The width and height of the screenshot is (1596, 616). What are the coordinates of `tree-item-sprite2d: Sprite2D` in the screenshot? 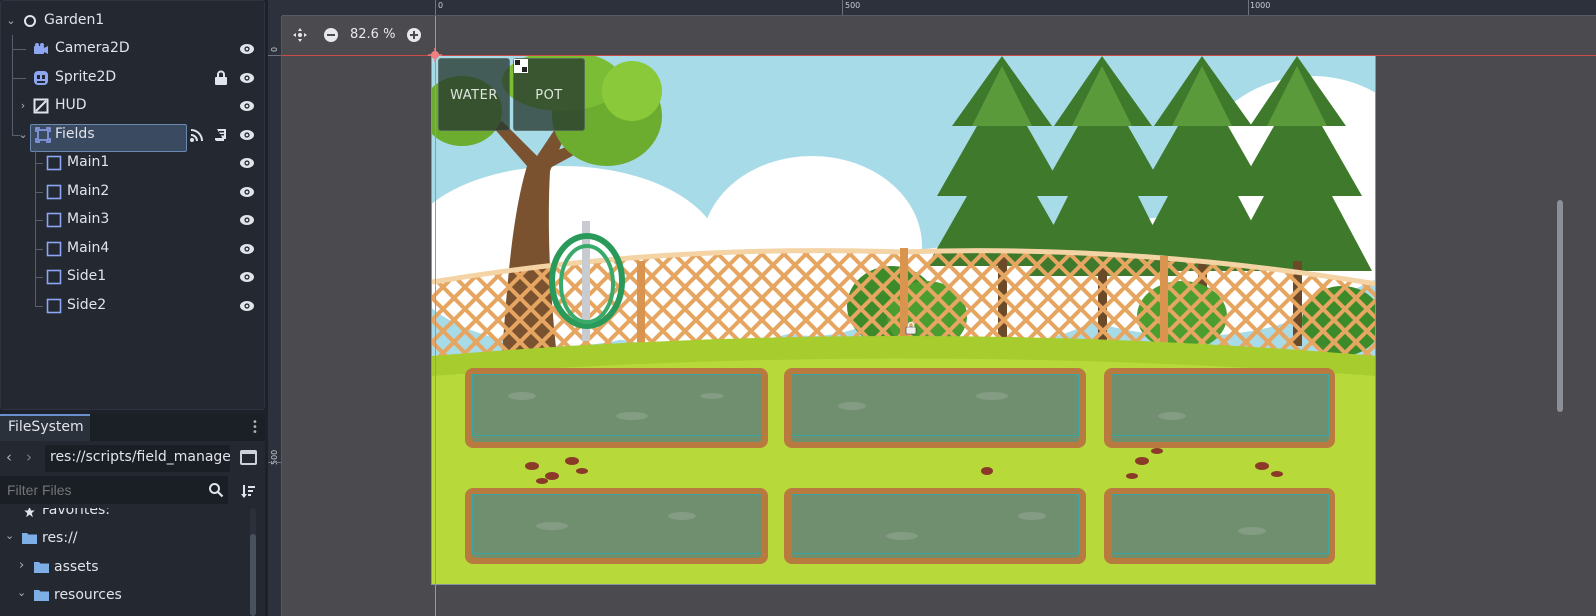 It's located at (133, 78).